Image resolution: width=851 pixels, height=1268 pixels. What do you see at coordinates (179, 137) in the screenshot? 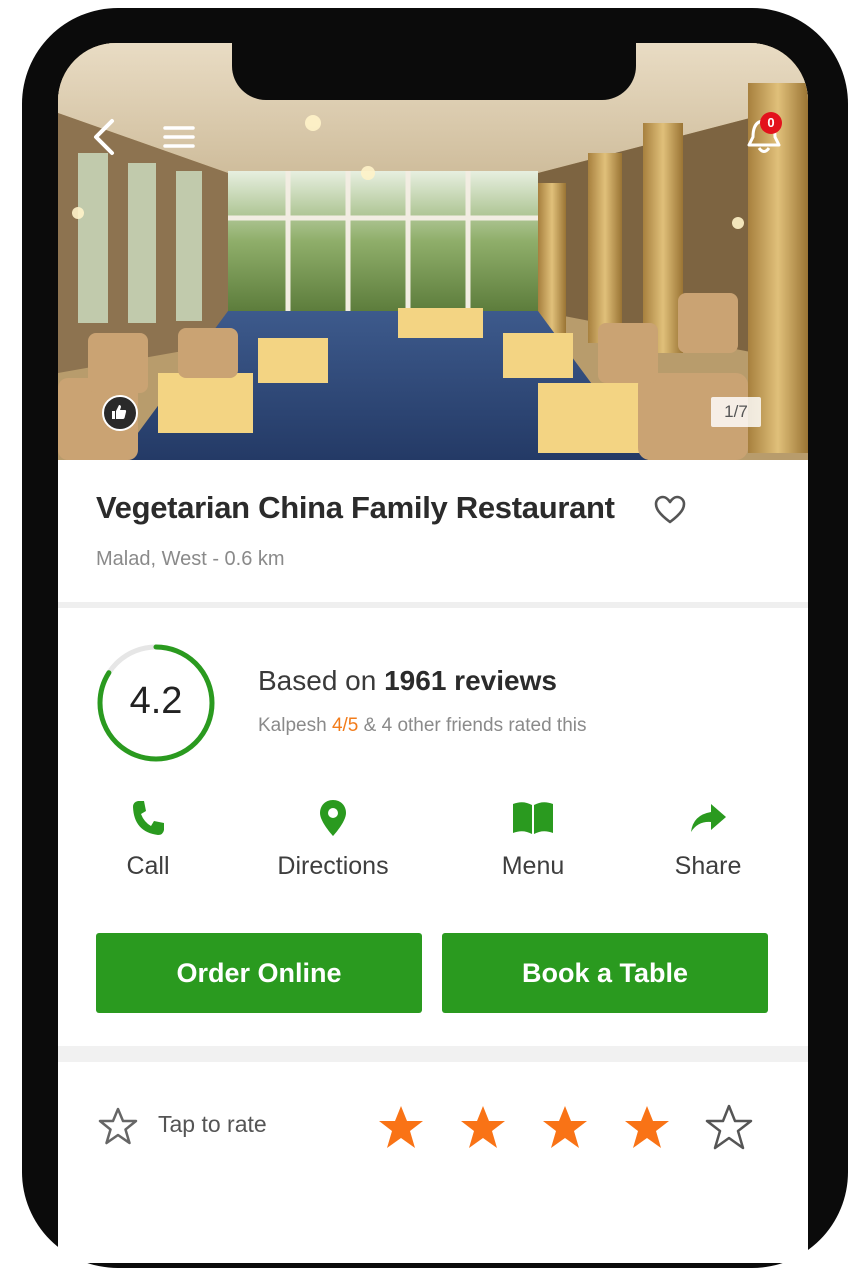
I see `hamburger-menu-icon` at bounding box center [179, 137].